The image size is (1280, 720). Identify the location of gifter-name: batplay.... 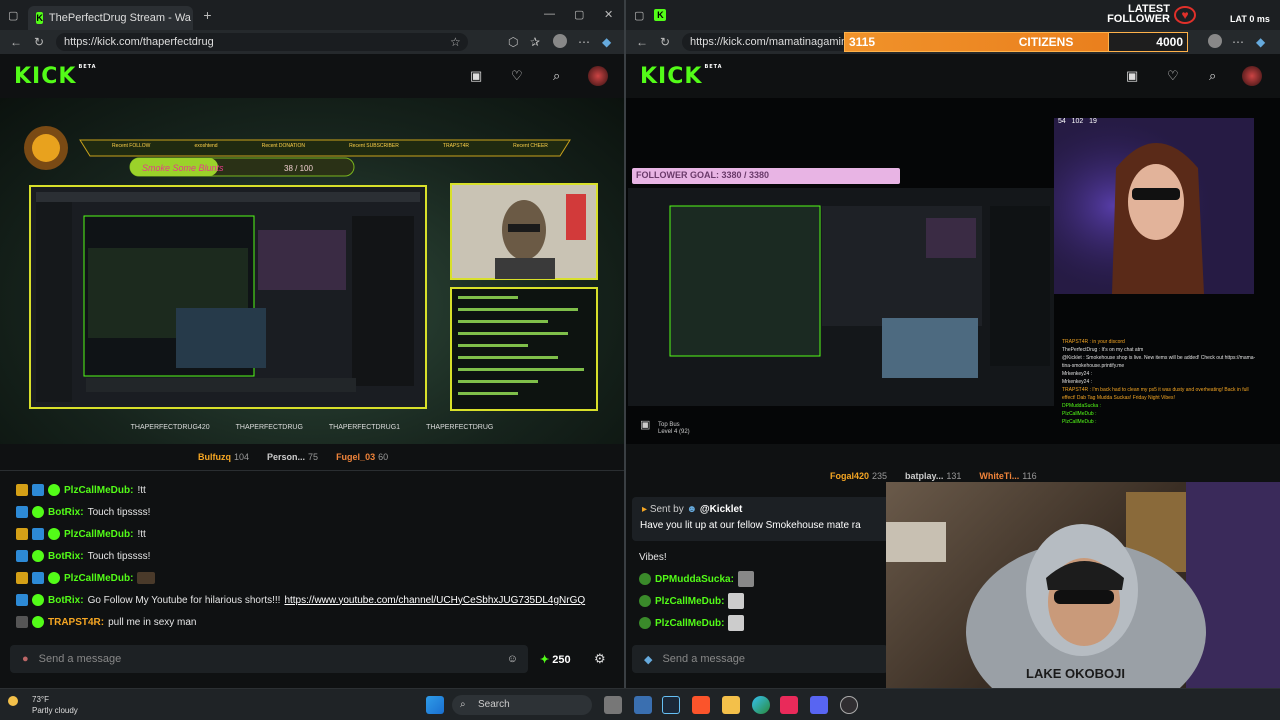
(924, 476).